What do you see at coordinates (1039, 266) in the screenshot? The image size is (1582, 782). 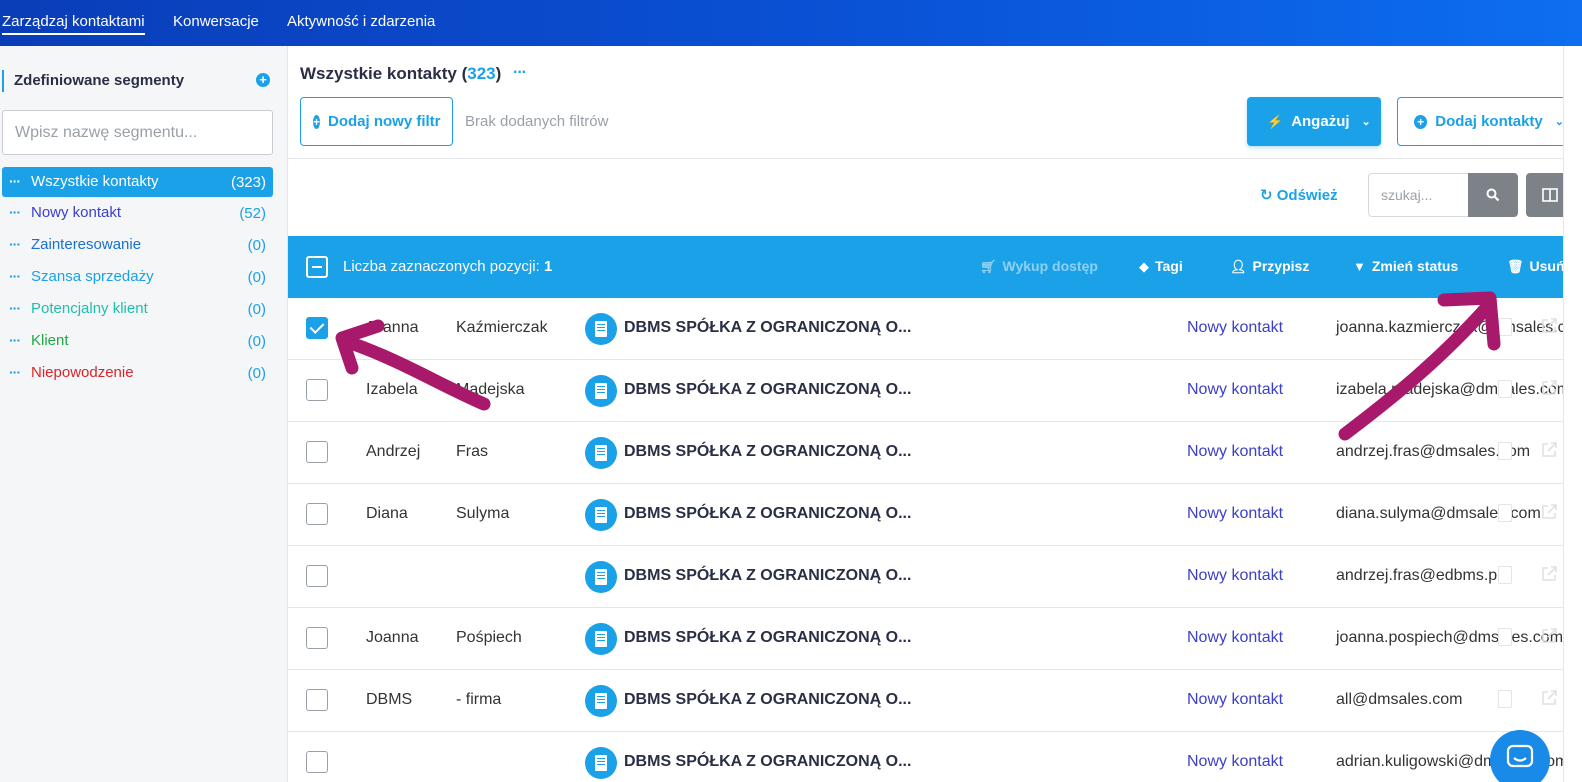 I see `buy-access-button: 🛒︎ Wykup dostęp` at bounding box center [1039, 266].